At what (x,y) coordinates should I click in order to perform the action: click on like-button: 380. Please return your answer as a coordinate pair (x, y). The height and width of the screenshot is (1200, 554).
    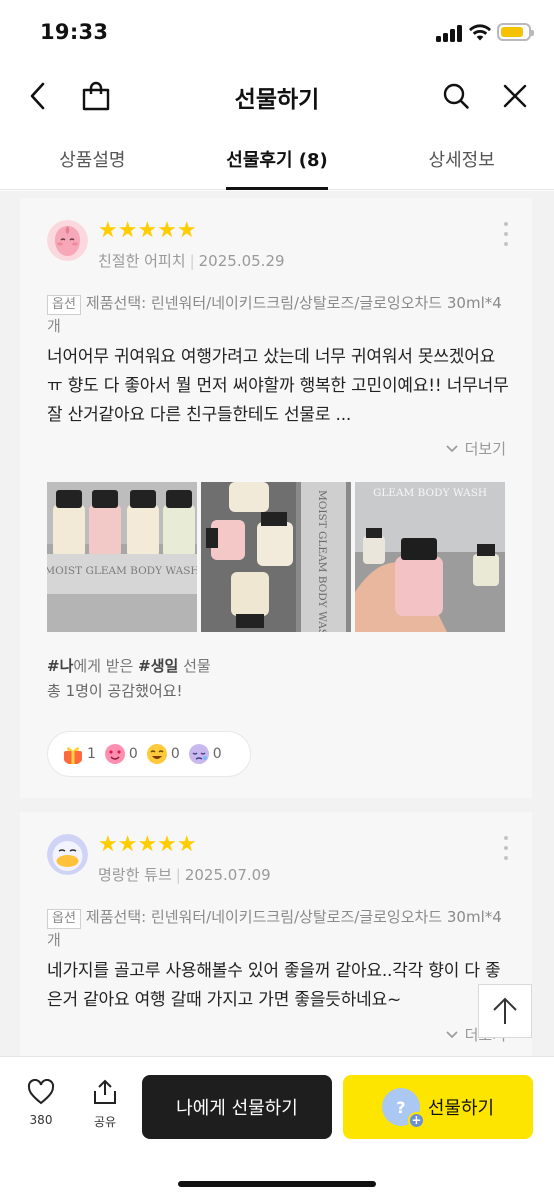
    Looking at the image, I should click on (41, 1102).